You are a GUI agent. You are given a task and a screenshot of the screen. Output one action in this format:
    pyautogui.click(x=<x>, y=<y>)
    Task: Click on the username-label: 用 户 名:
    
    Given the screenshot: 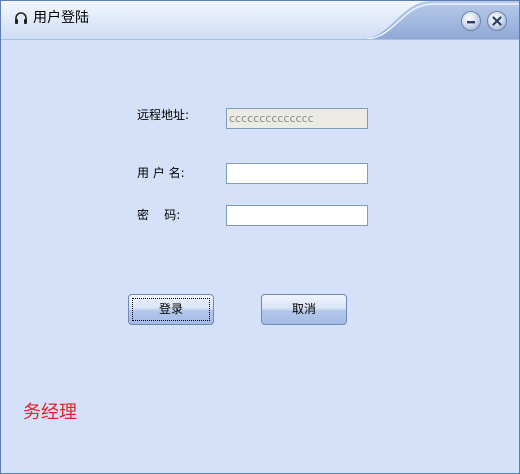 What is the action you would take?
    pyautogui.click(x=161, y=173)
    